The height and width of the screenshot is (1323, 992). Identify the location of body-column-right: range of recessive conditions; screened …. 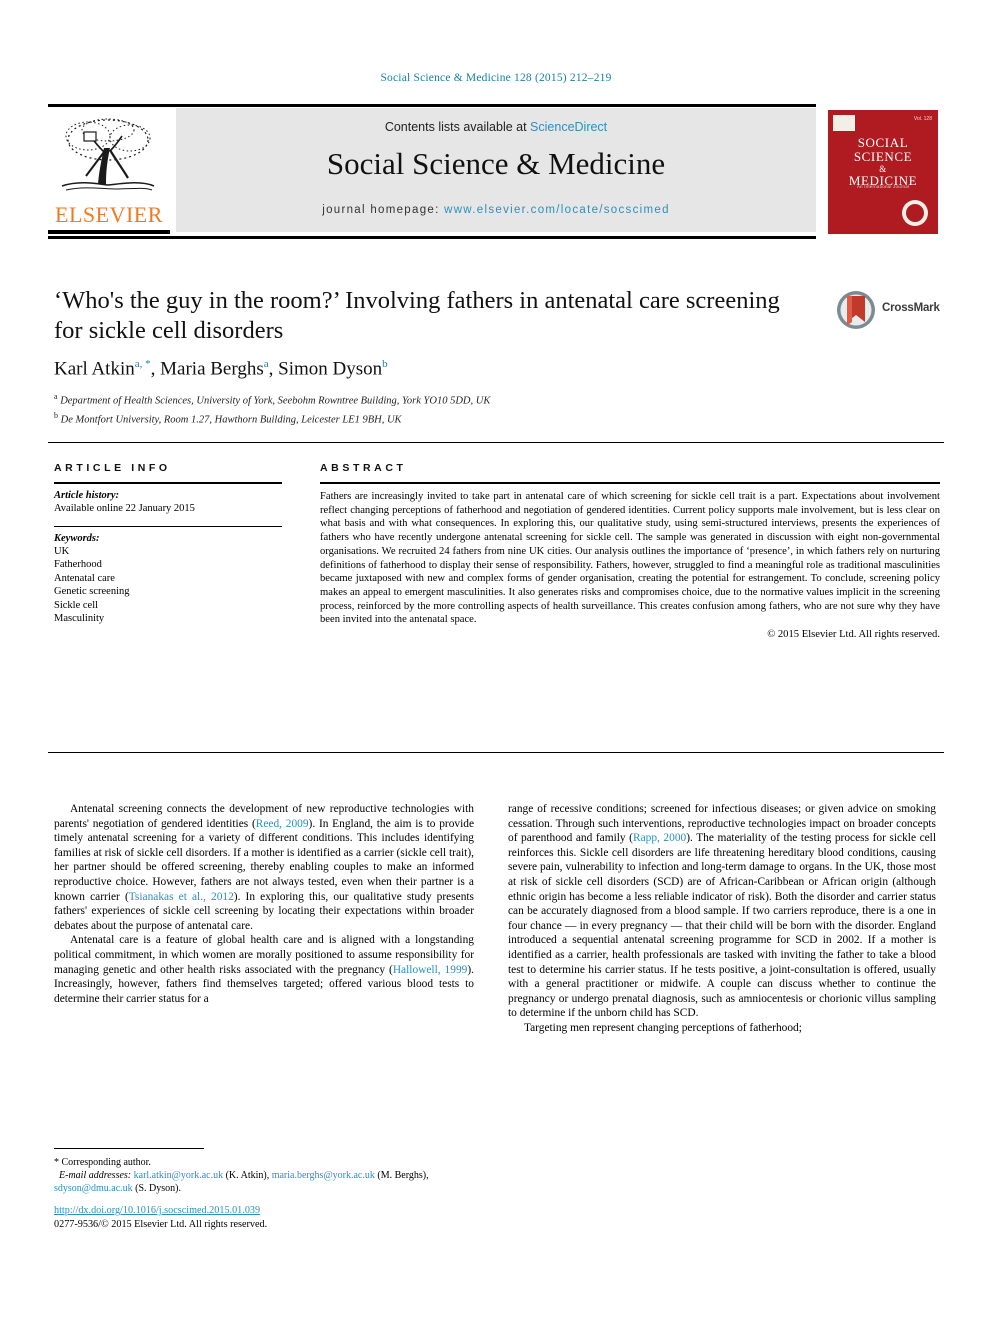
(722, 919).